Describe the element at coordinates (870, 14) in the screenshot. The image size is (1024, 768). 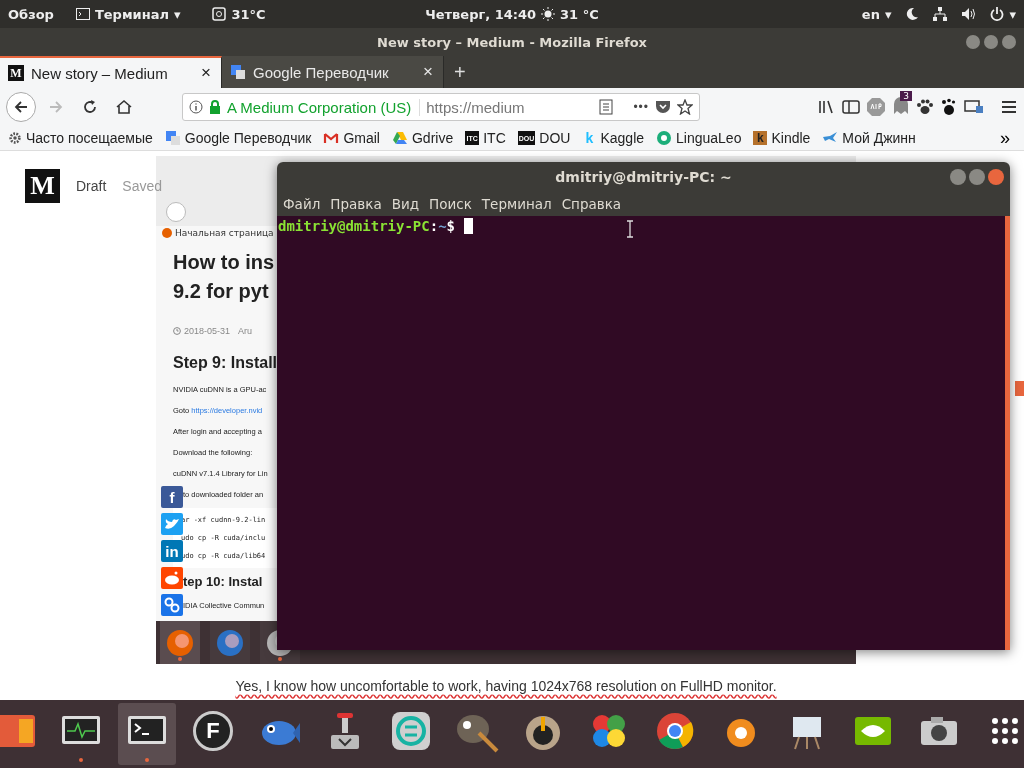
I see `language-menu: en` at that location.